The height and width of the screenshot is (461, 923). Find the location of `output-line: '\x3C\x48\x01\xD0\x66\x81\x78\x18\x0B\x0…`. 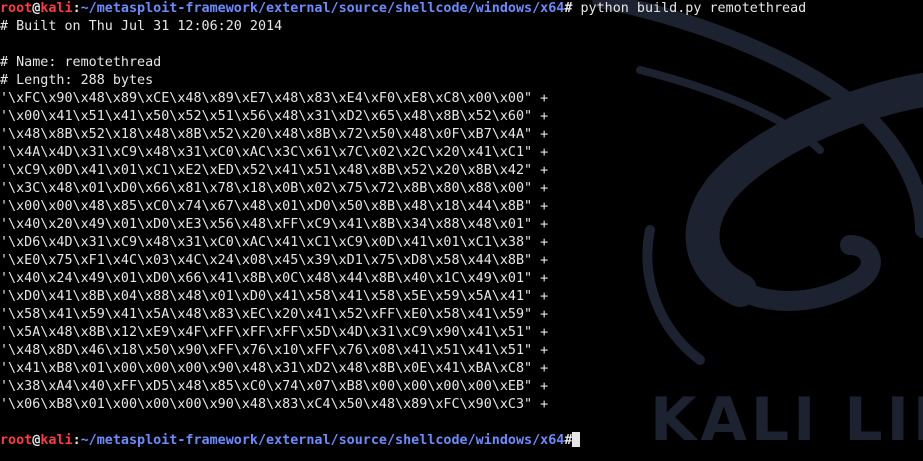

output-line: '\x3C\x48\x01\xD0\x66\x81\x78\x18\x0B\x0… is located at coordinates (274, 188).